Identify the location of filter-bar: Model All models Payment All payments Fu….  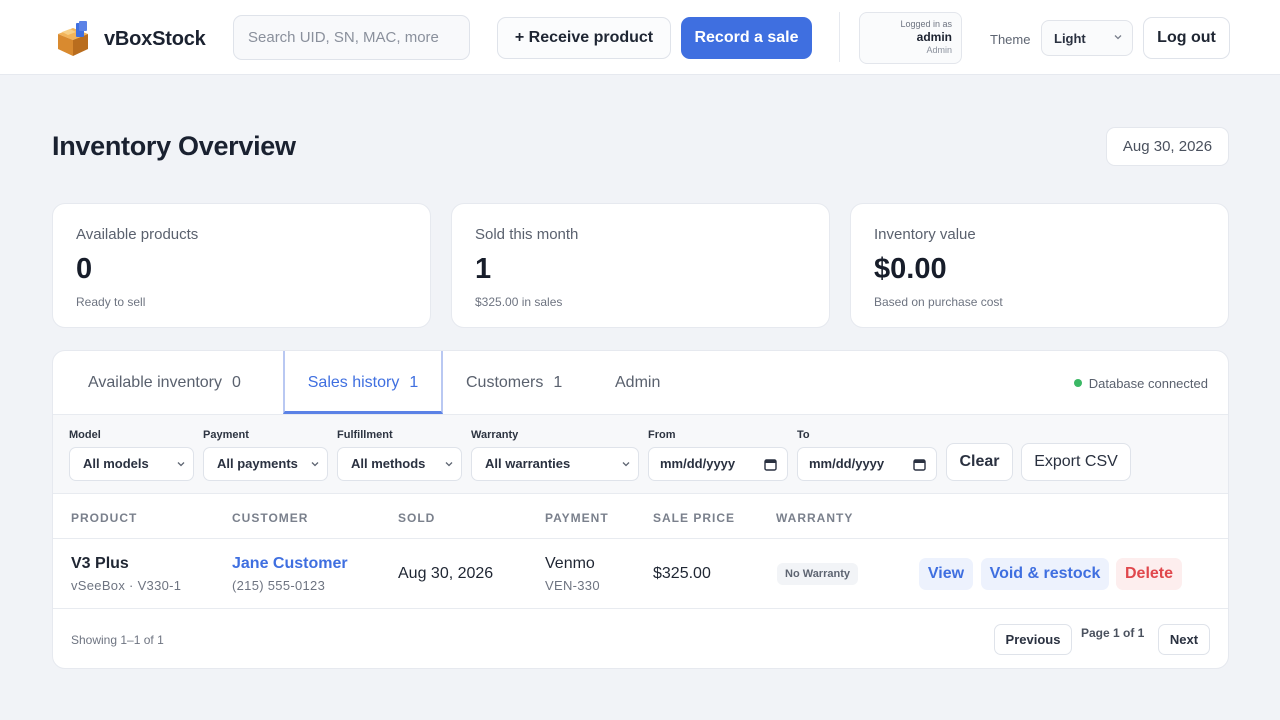
(640, 454).